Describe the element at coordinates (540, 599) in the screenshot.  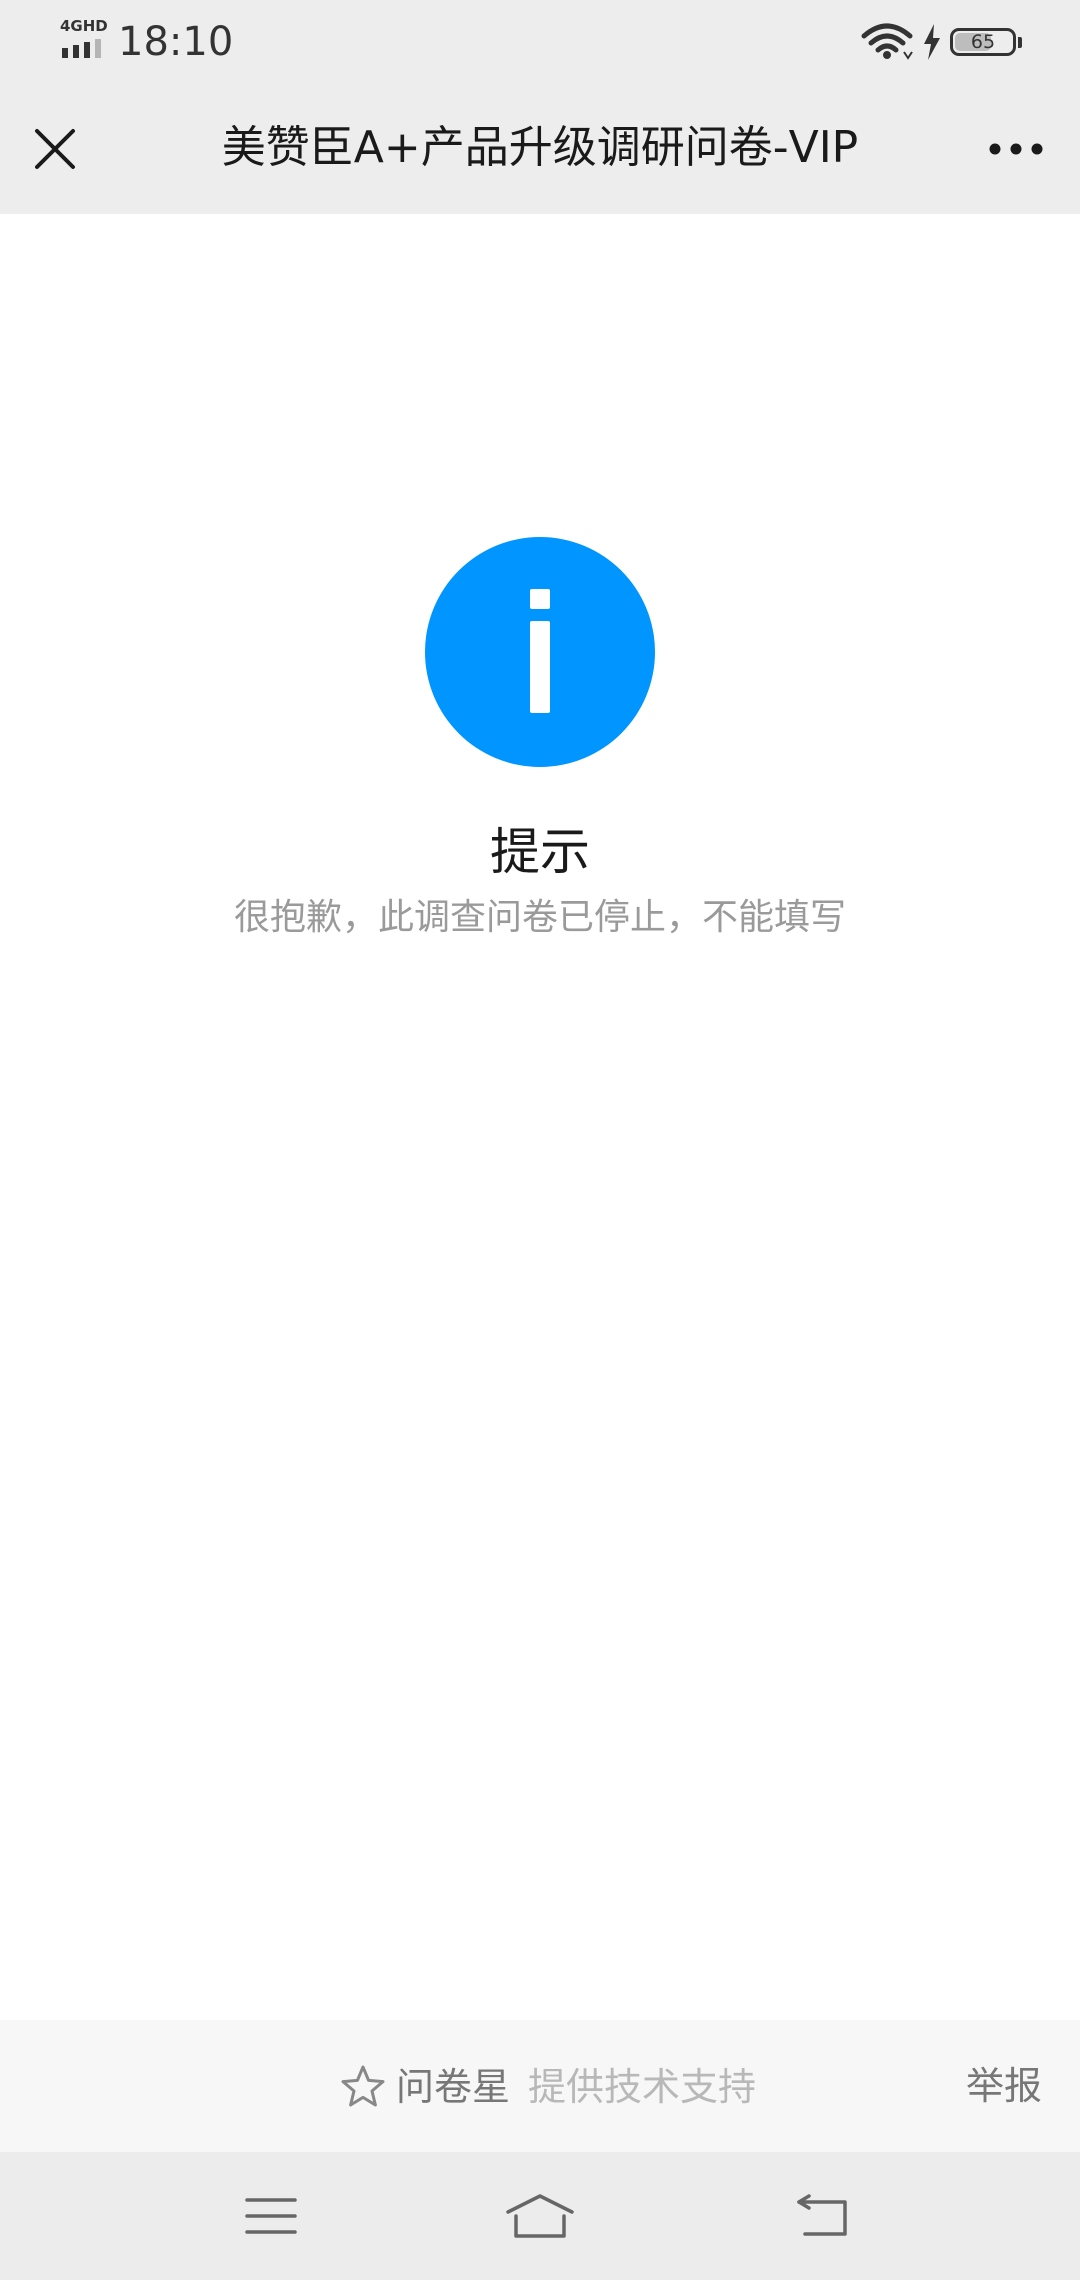
I see `info-icon-dot` at that location.